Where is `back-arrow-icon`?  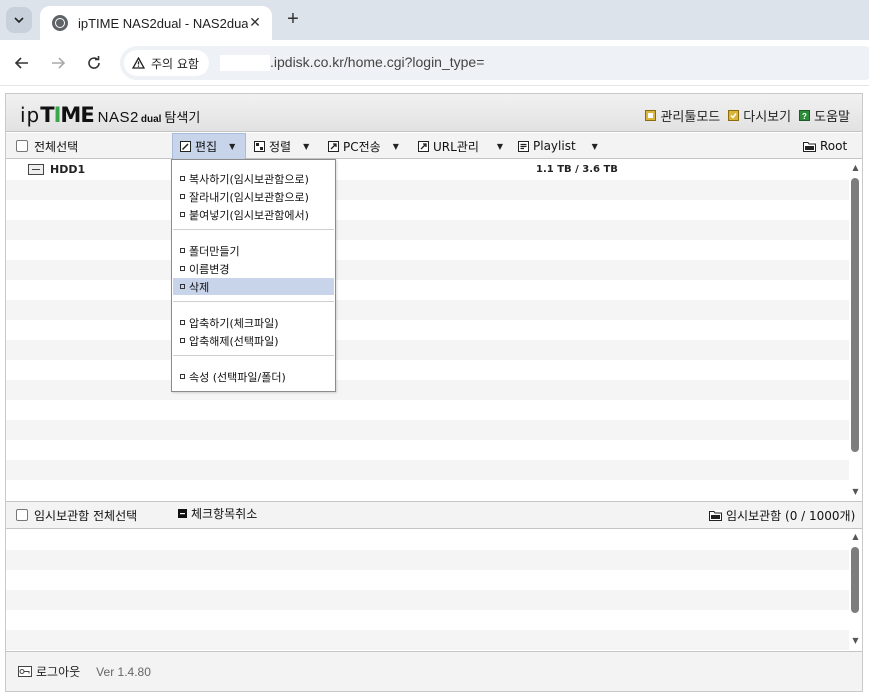 back-arrow-icon is located at coordinates (21, 63).